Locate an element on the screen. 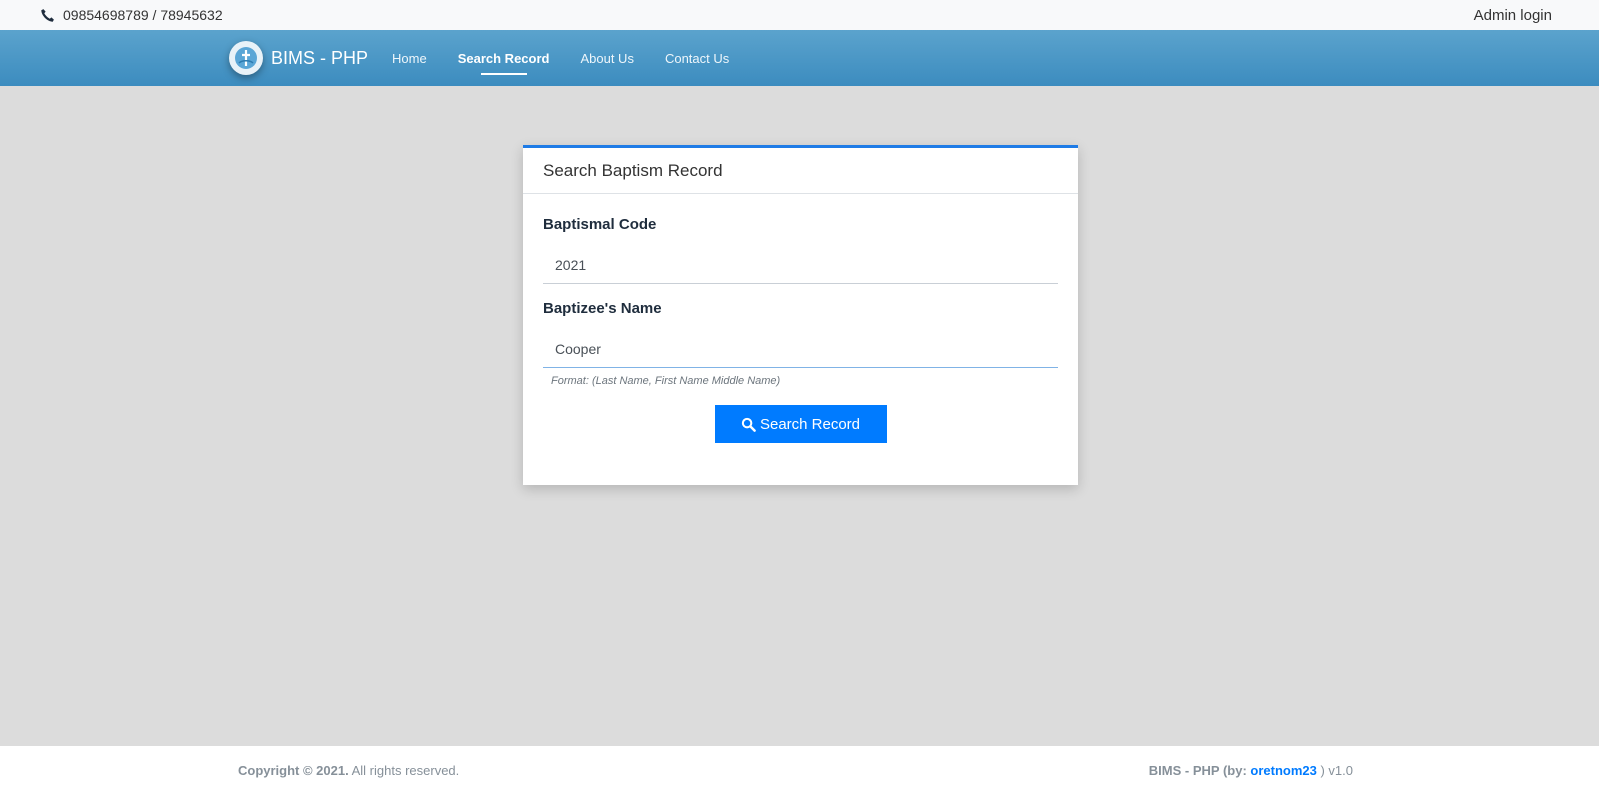 The image size is (1599, 795). phone-number: 09854698789 / 78945632 is located at coordinates (143, 15).